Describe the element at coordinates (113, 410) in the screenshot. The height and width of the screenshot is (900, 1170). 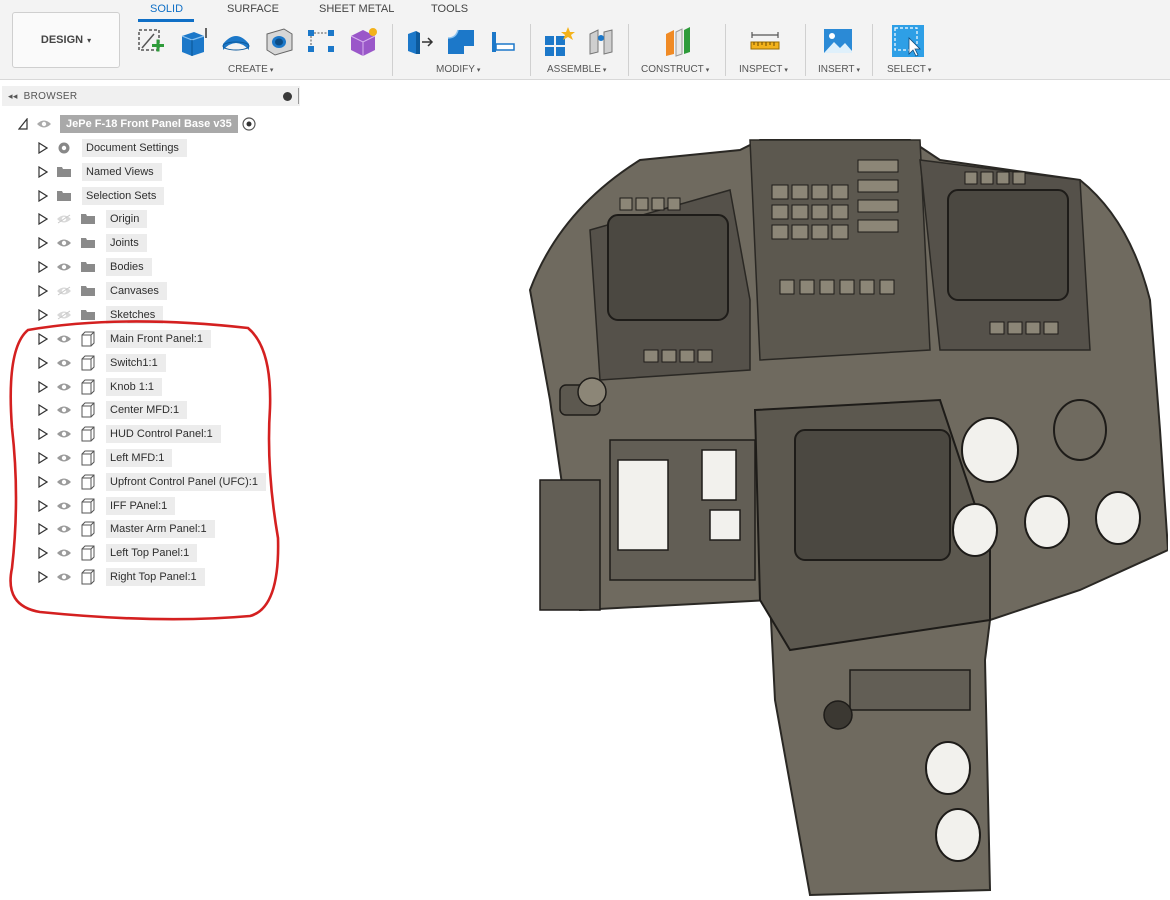
I see `browser-component-item: Center MFD:1` at that location.